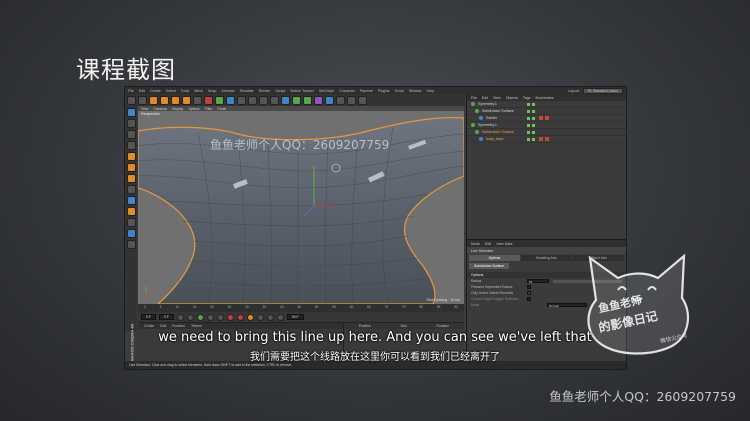  Describe the element at coordinates (185, 91) in the screenshot. I see `menu-tools: Tools` at that location.